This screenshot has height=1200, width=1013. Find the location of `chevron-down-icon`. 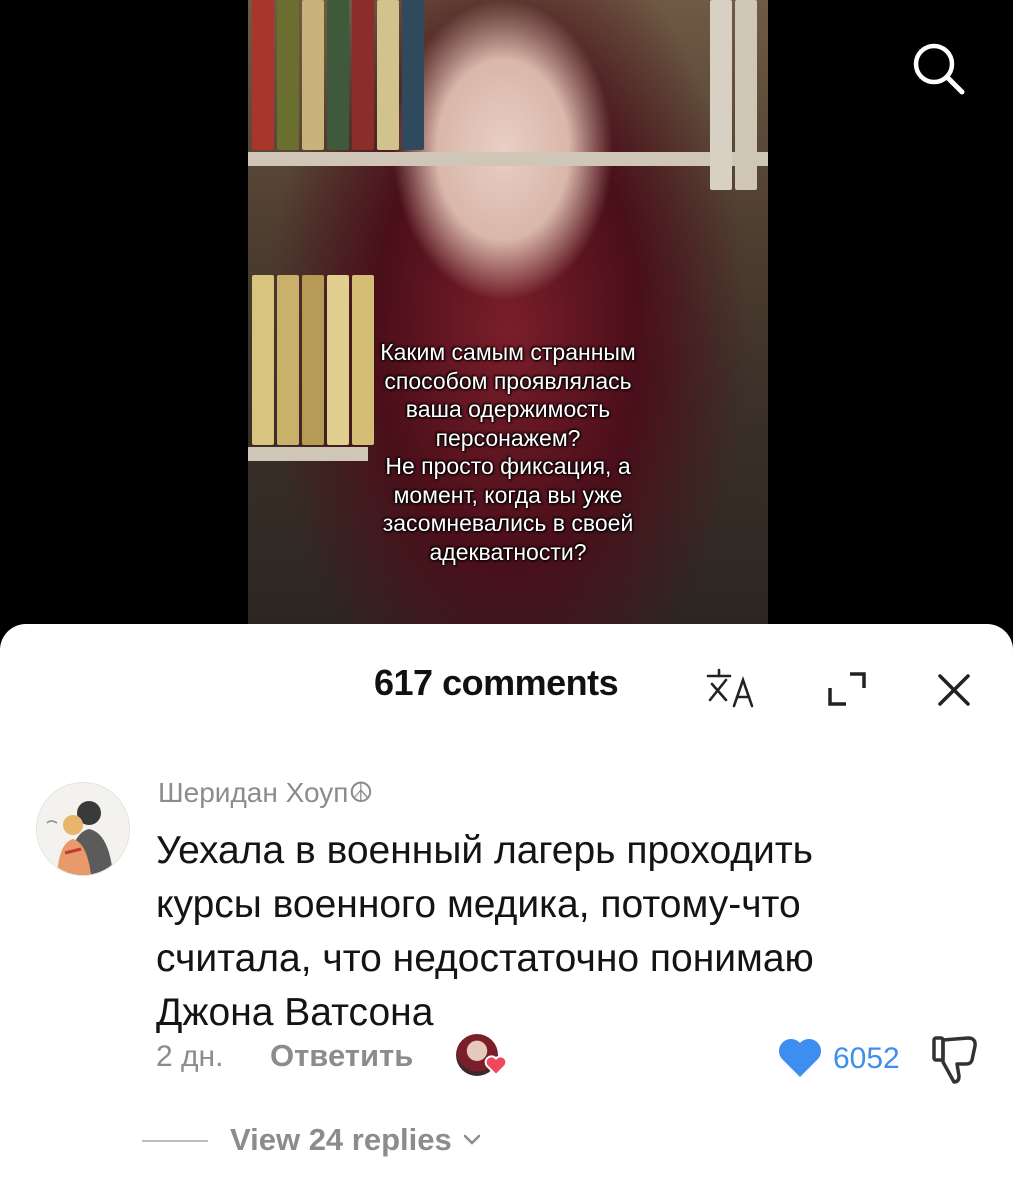

chevron-down-icon is located at coordinates (471, 1139).